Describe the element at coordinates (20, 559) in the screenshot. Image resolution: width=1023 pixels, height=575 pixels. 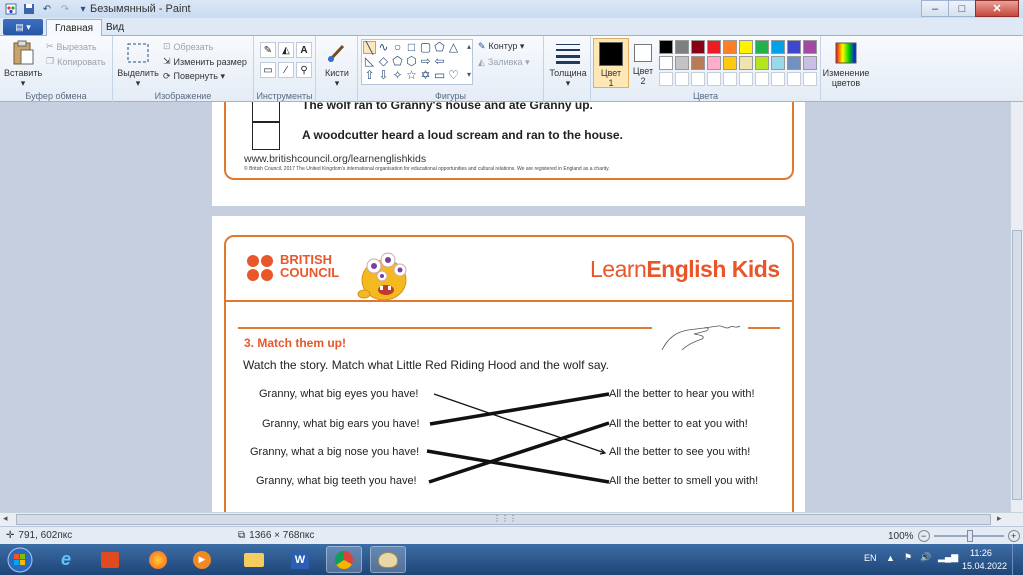
I see `start-button` at that location.